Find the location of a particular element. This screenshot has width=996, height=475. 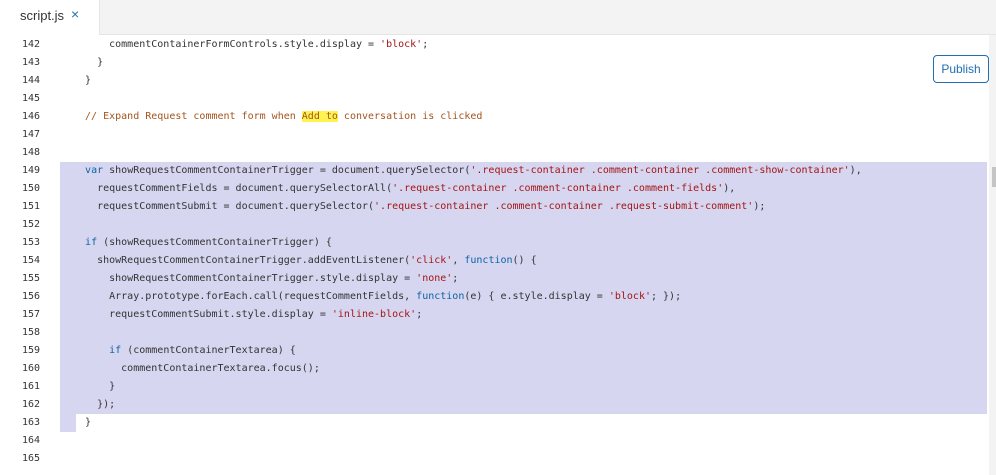

code-line: 148 is located at coordinates (498, 153).